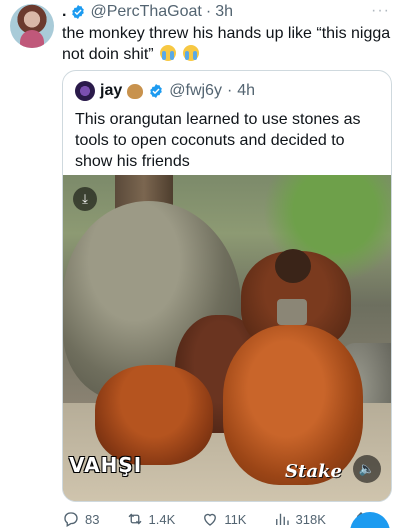 This screenshot has height=528, width=400. I want to click on display-name: ., so click(64, 12).